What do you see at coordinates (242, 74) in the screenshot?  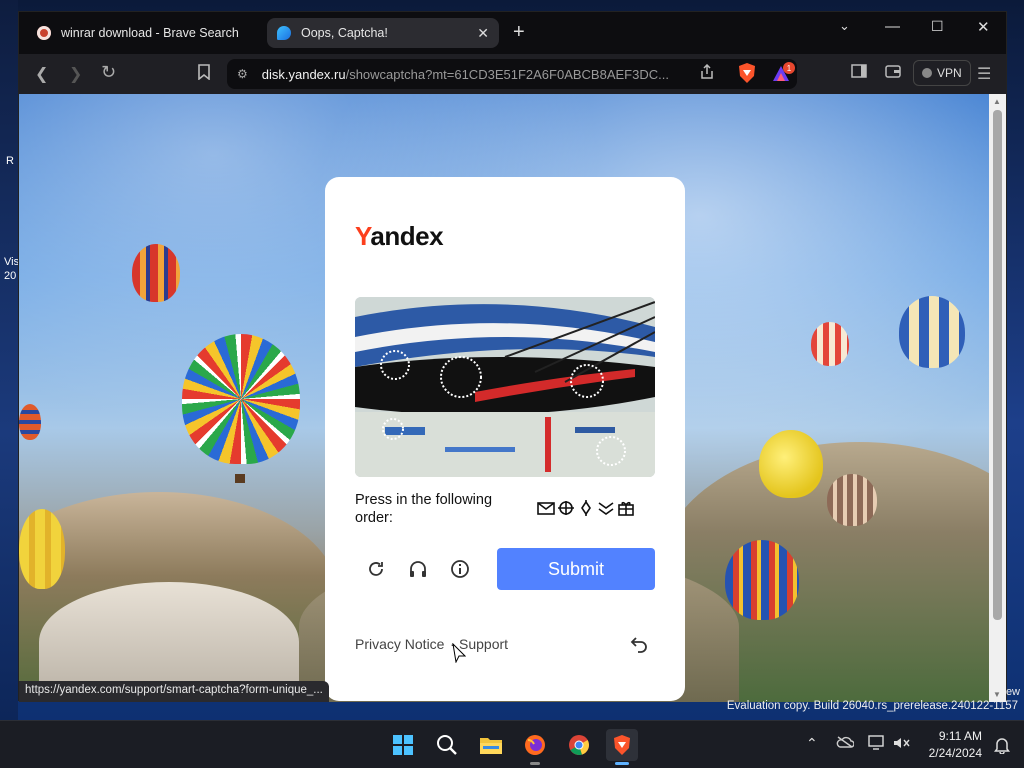 I see `site-info-icon: ⚙` at bounding box center [242, 74].